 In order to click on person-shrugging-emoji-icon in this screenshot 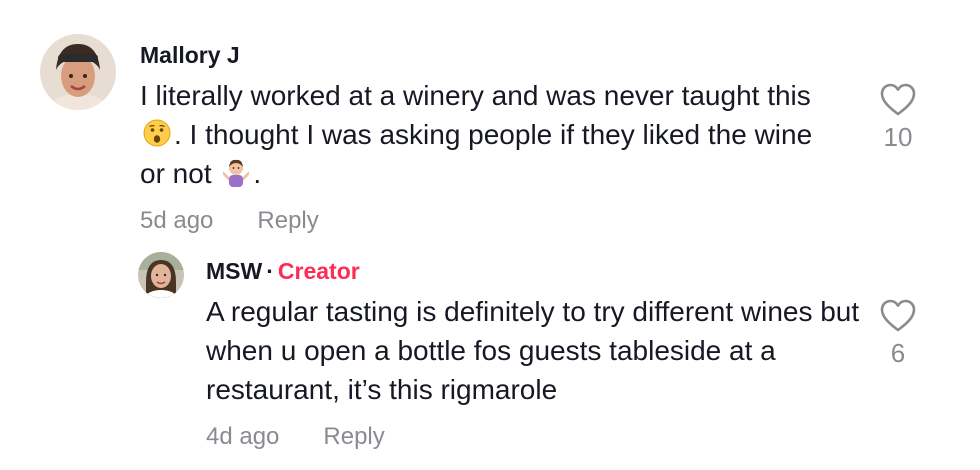, I will do `click(236, 173)`.